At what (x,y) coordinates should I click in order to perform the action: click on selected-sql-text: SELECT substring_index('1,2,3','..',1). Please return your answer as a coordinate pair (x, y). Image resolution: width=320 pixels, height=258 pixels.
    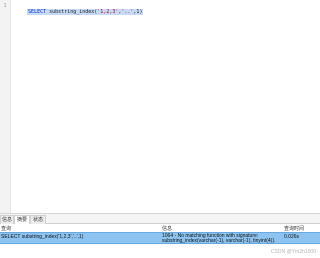
    Looking at the image, I should click on (85, 12).